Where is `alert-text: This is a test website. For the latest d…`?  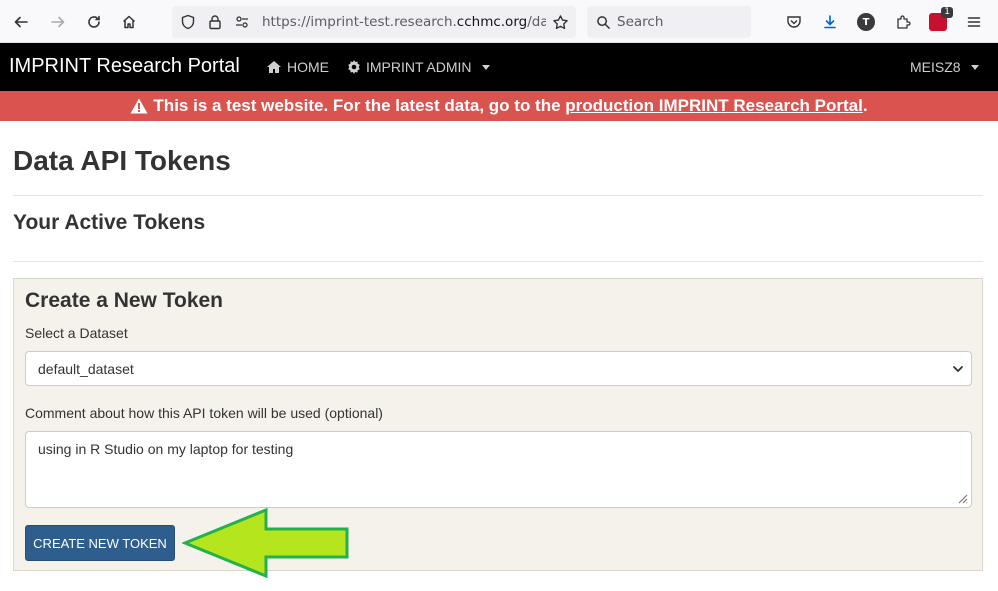 alert-text: This is a test website. For the latest d… is located at coordinates (359, 105).